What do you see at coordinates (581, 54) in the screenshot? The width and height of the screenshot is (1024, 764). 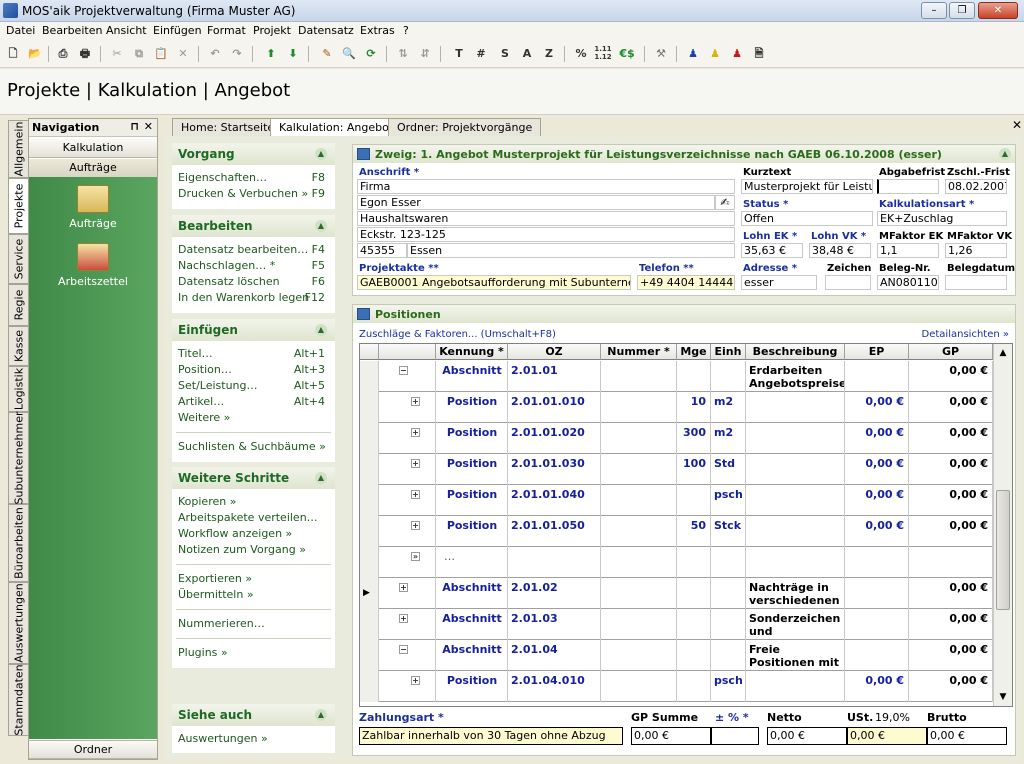 I see `percent-button: %` at bounding box center [581, 54].